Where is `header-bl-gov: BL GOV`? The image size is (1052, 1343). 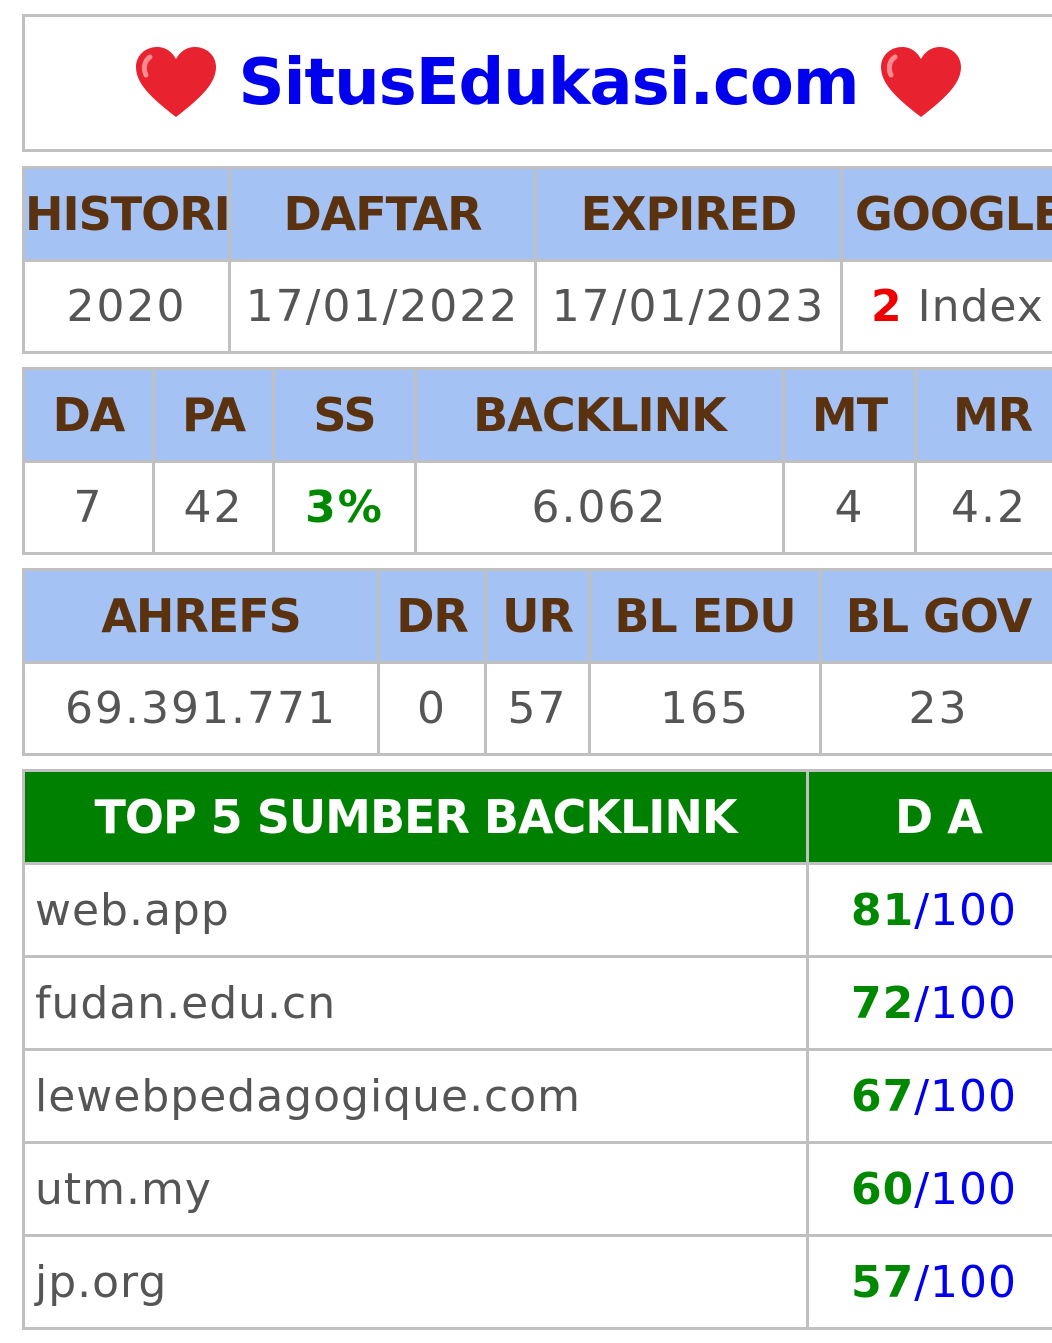
header-bl-gov: BL GOV is located at coordinates (935, 616).